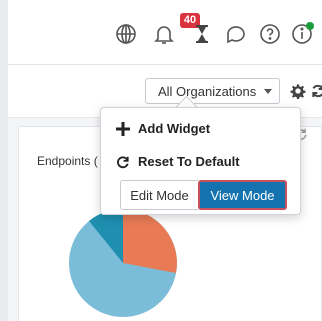 The width and height of the screenshot is (322, 321). Describe the element at coordinates (159, 195) in the screenshot. I see `edit-mode-button: Edit Mode` at that location.